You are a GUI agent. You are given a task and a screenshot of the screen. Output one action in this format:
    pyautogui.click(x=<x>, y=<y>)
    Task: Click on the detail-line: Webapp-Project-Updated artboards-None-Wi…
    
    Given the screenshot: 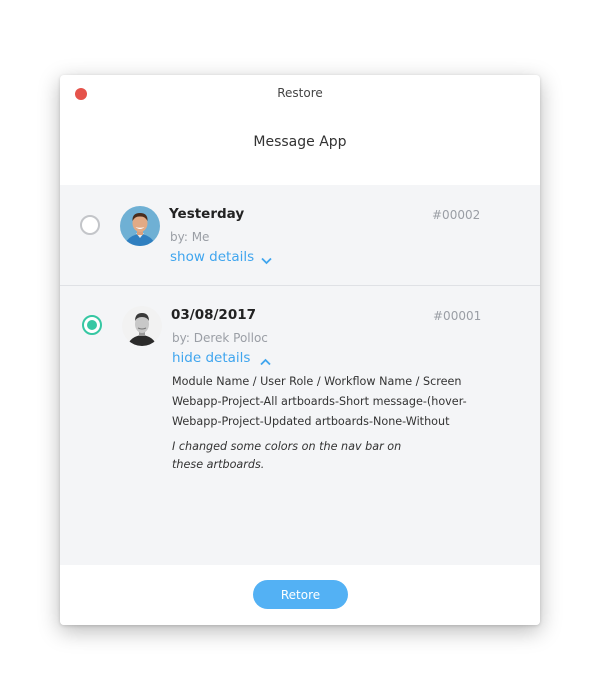 What is the action you would take?
    pyautogui.click(x=311, y=421)
    